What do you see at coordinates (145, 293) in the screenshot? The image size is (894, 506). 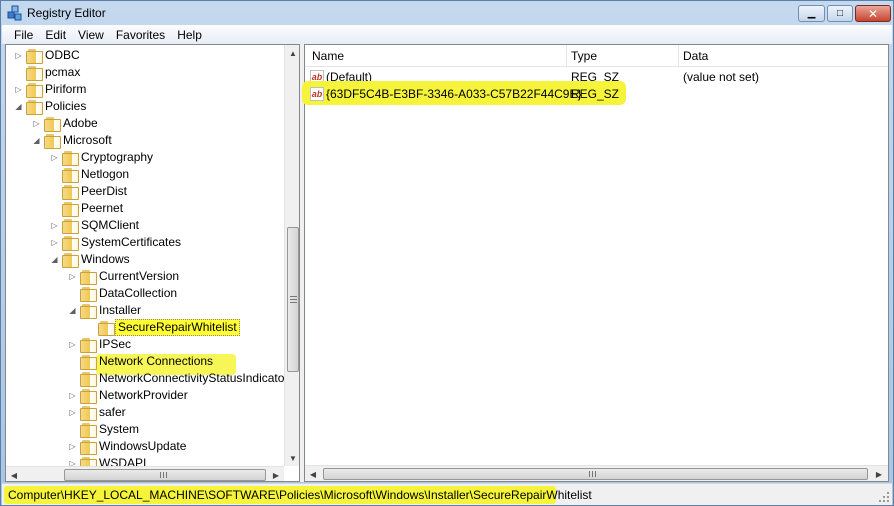 I see `tree-item: DataCollection` at bounding box center [145, 293].